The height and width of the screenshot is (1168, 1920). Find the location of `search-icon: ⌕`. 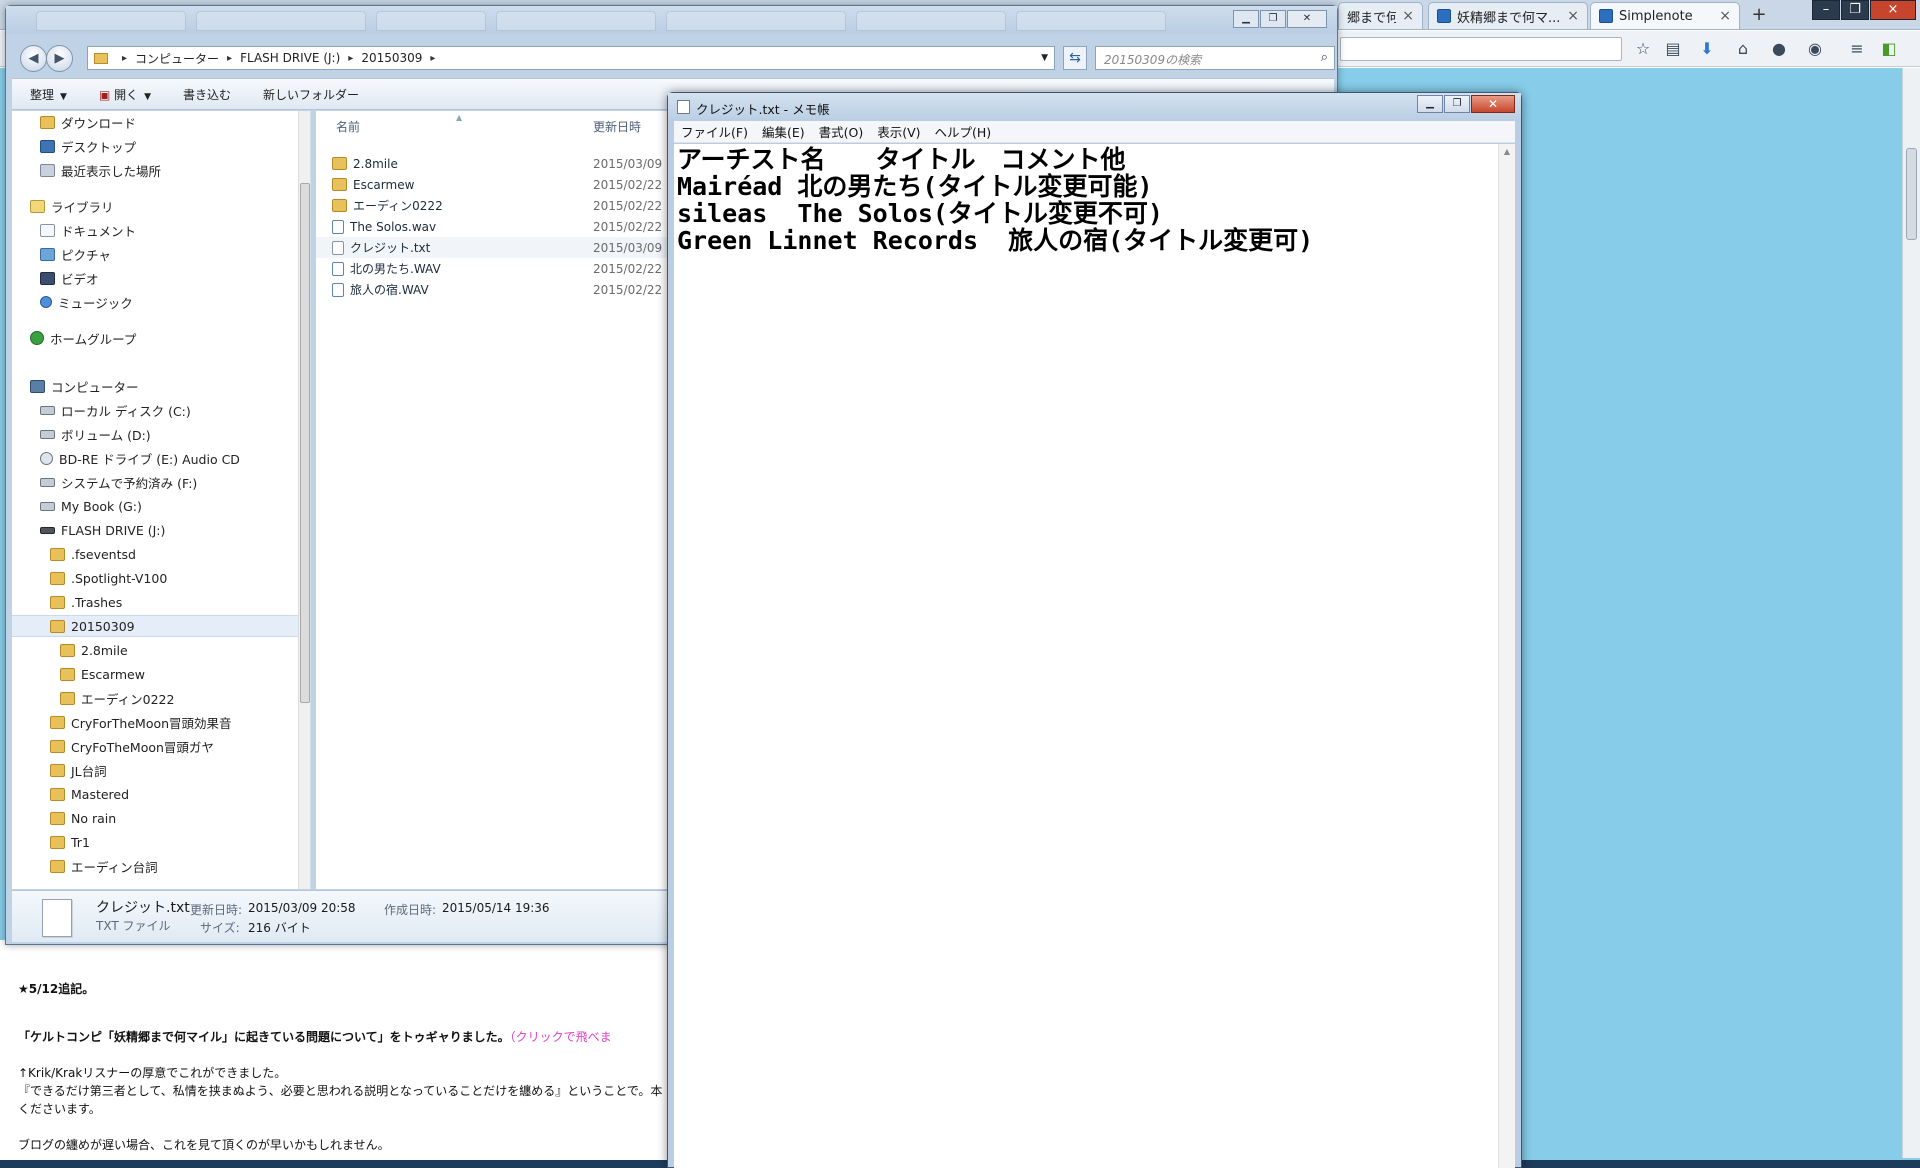

search-icon: ⌕ is located at coordinates (1324, 57).